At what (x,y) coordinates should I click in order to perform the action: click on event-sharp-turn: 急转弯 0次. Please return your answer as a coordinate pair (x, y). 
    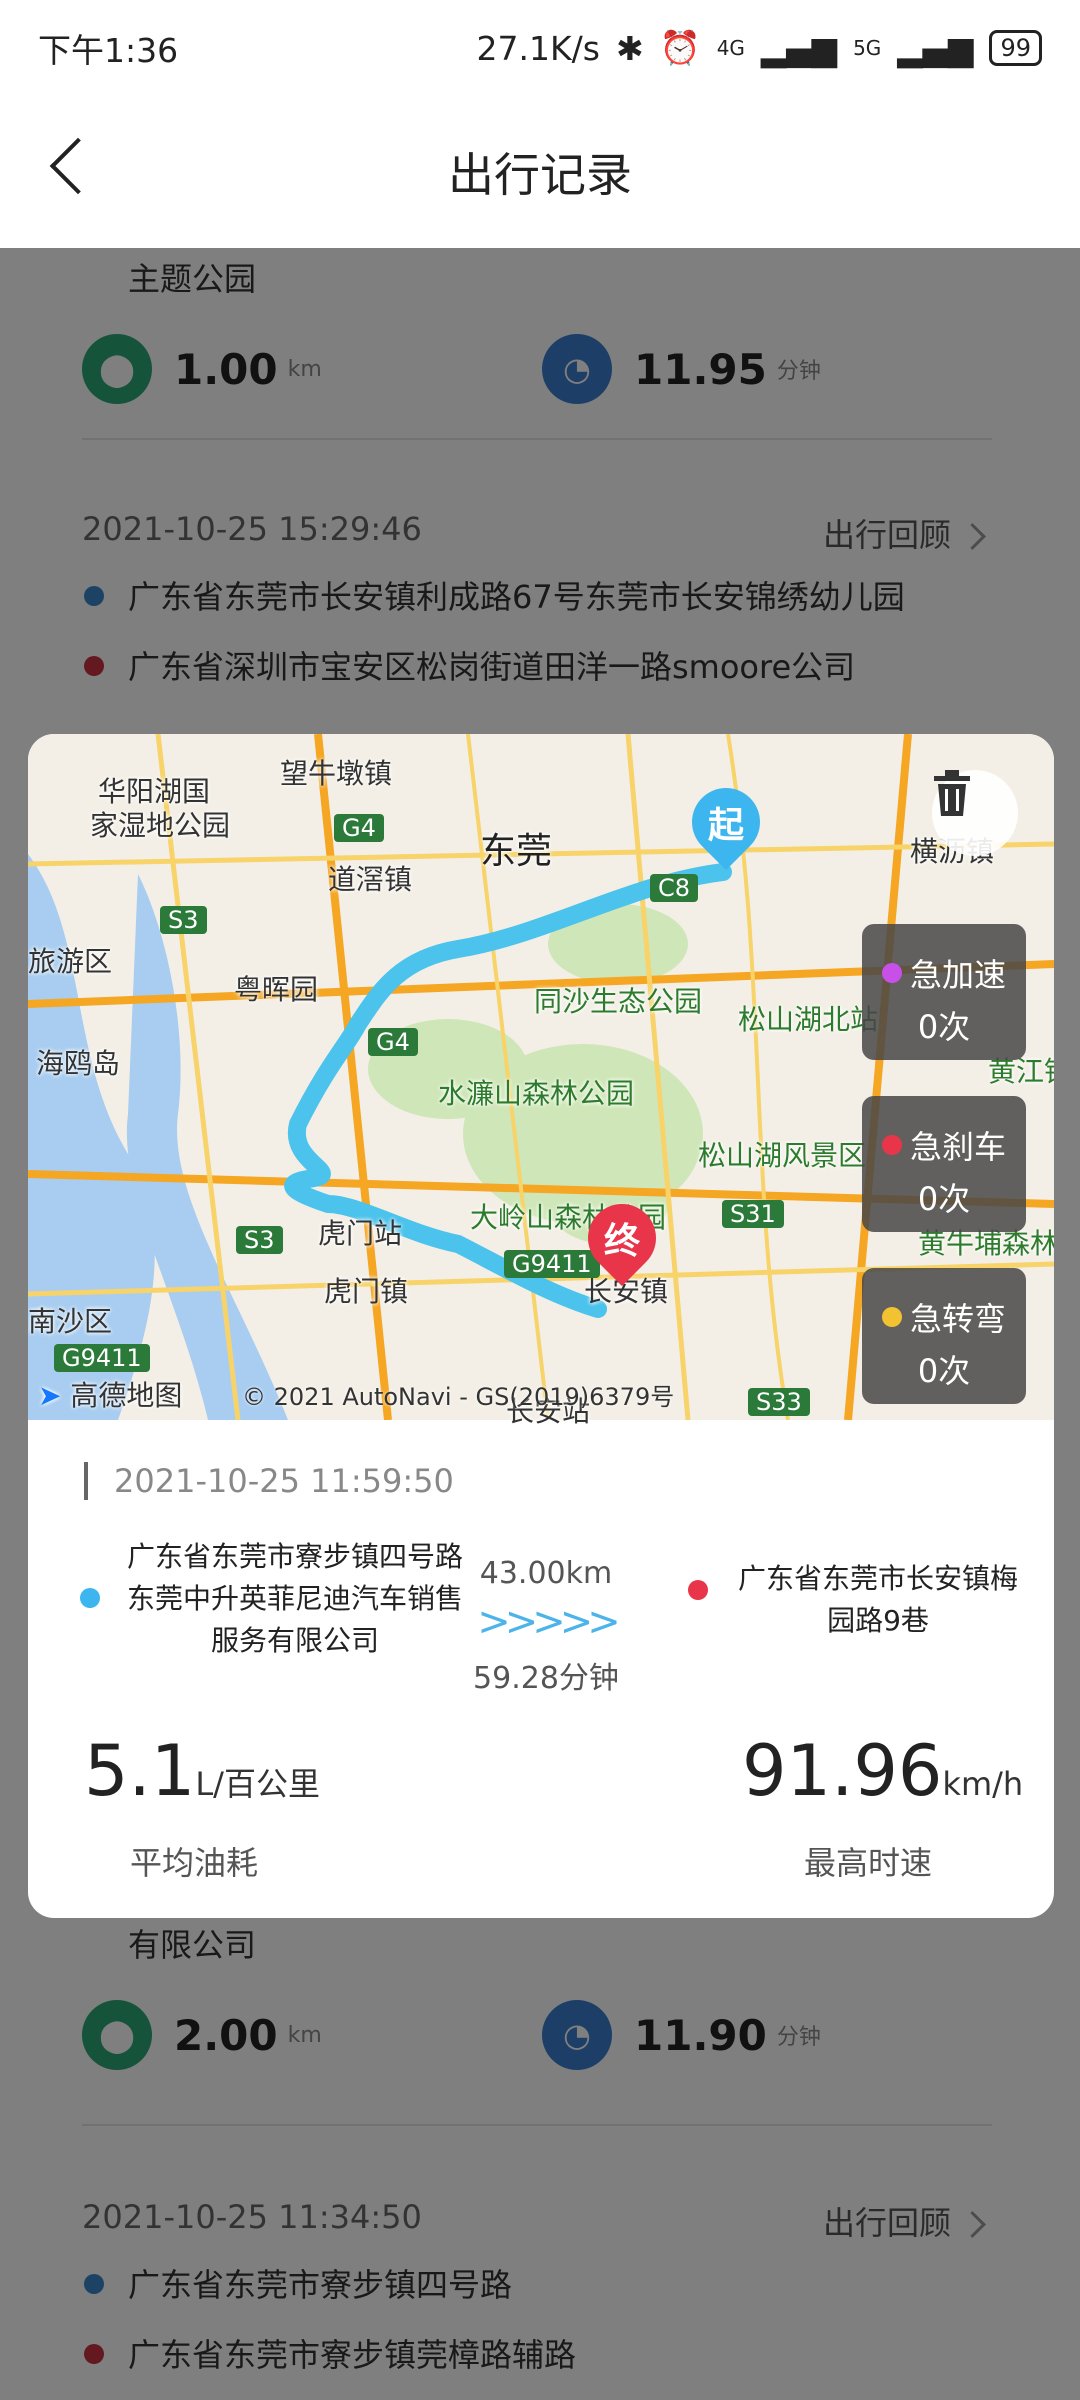
    Looking at the image, I should click on (944, 1336).